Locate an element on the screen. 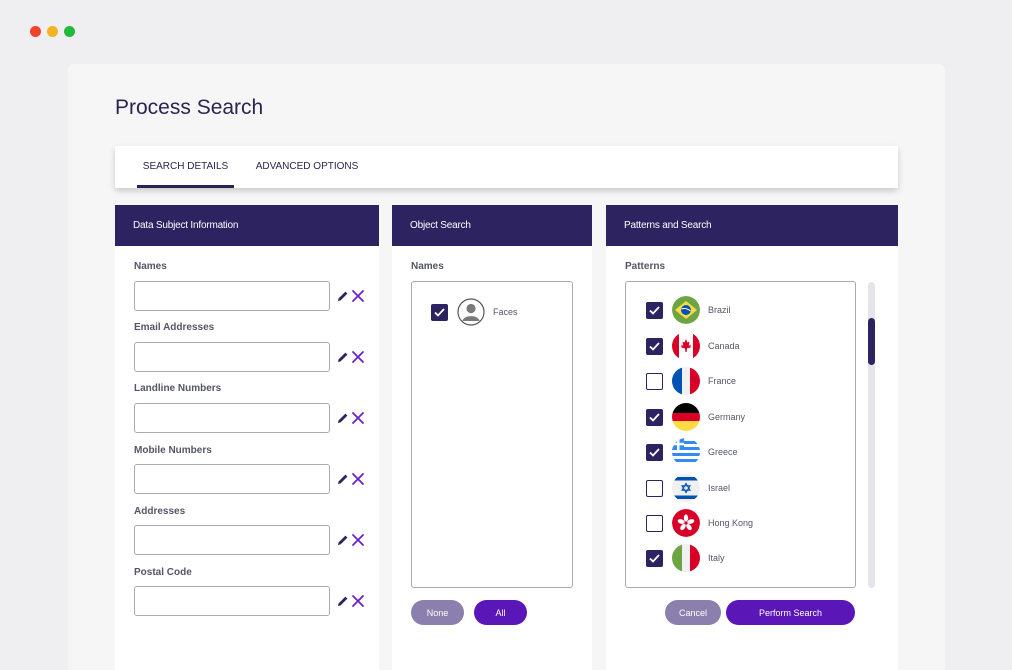 This screenshot has width=1012, height=670. canada-flag-icon is located at coordinates (686, 346).